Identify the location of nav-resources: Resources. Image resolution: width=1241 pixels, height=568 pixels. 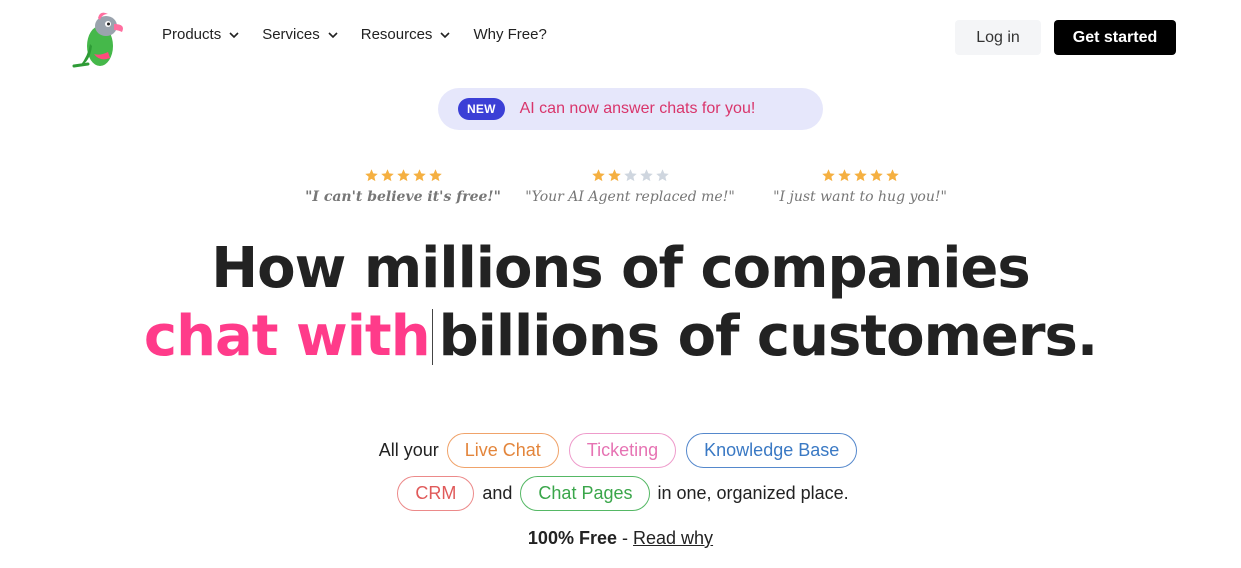
(406, 34).